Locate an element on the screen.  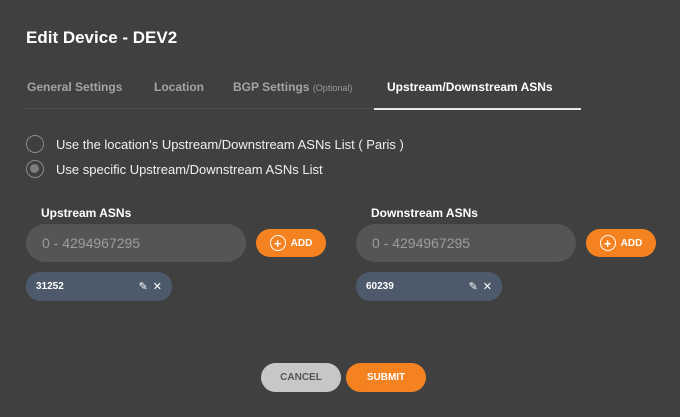
tab-label: Upstream/Downstream ASNs is located at coordinates (470, 87).